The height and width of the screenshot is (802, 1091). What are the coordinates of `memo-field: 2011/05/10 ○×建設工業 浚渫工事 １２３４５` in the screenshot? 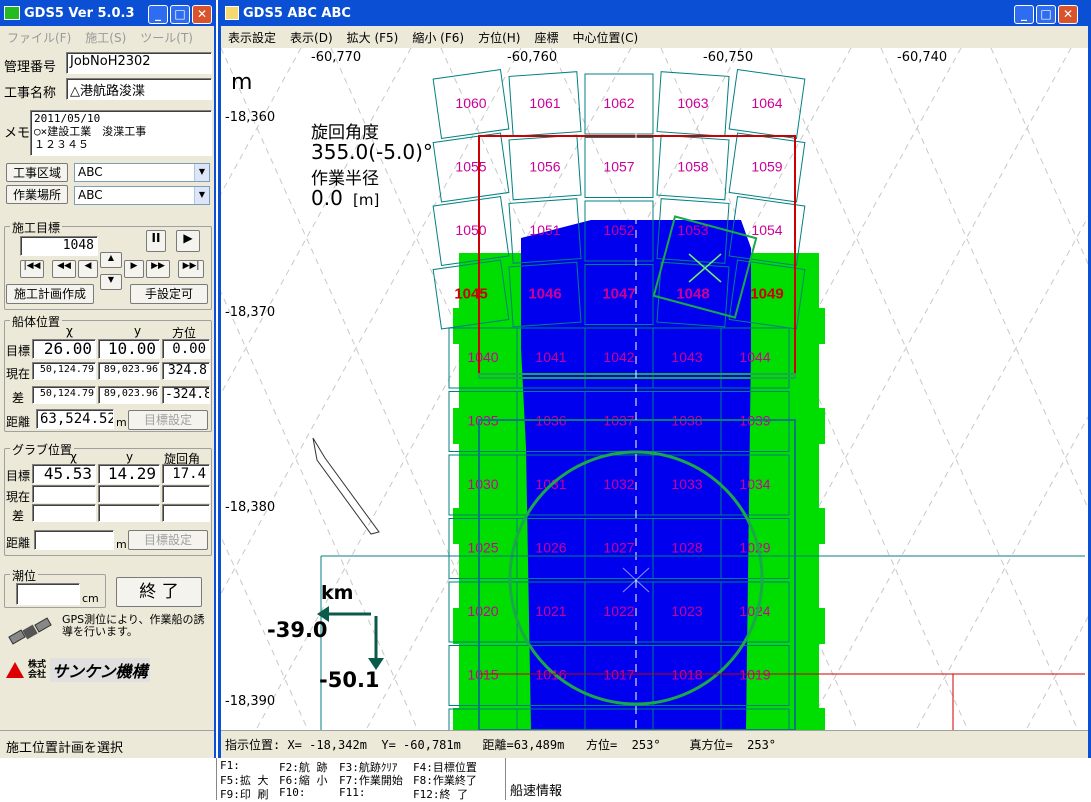 It's located at (121, 133).